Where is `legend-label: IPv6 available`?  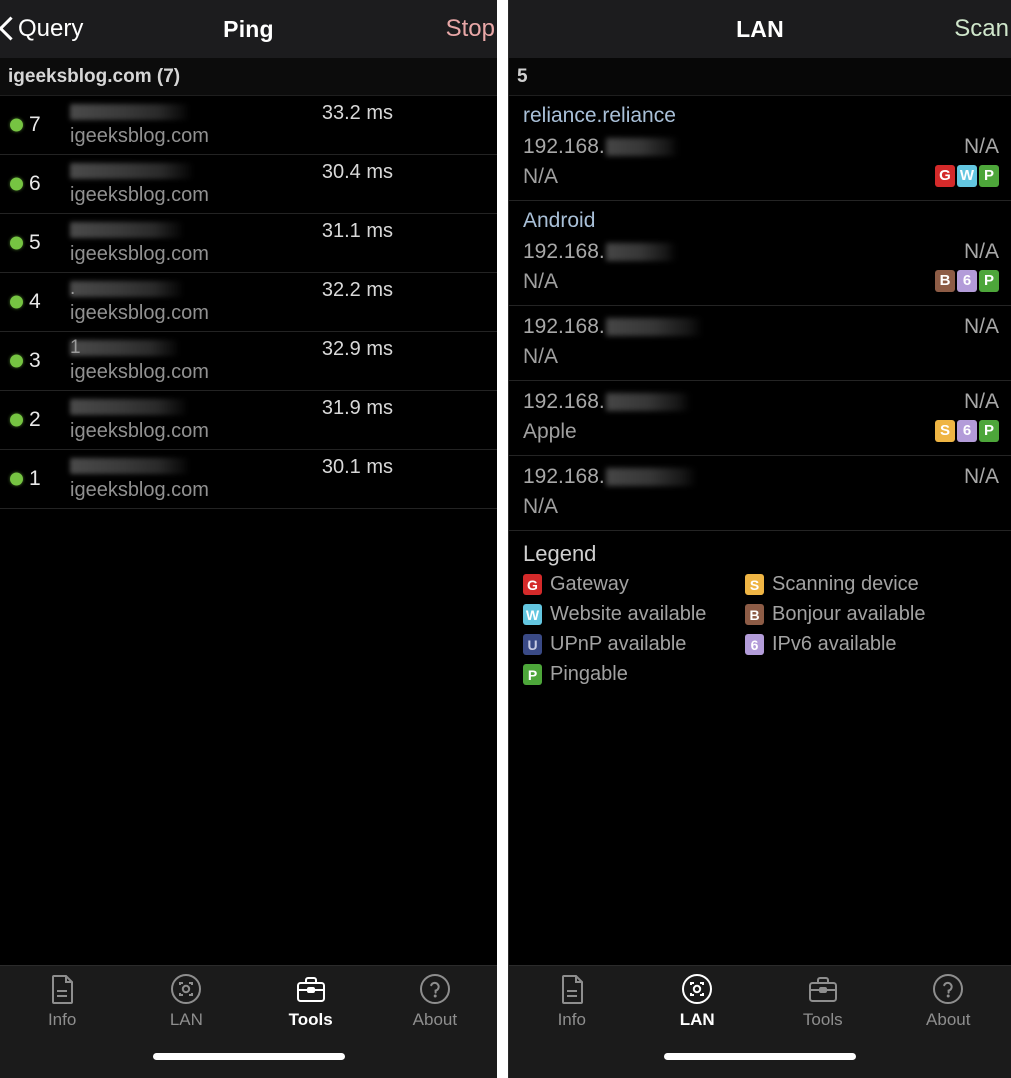
legend-label: IPv6 available is located at coordinates (834, 644).